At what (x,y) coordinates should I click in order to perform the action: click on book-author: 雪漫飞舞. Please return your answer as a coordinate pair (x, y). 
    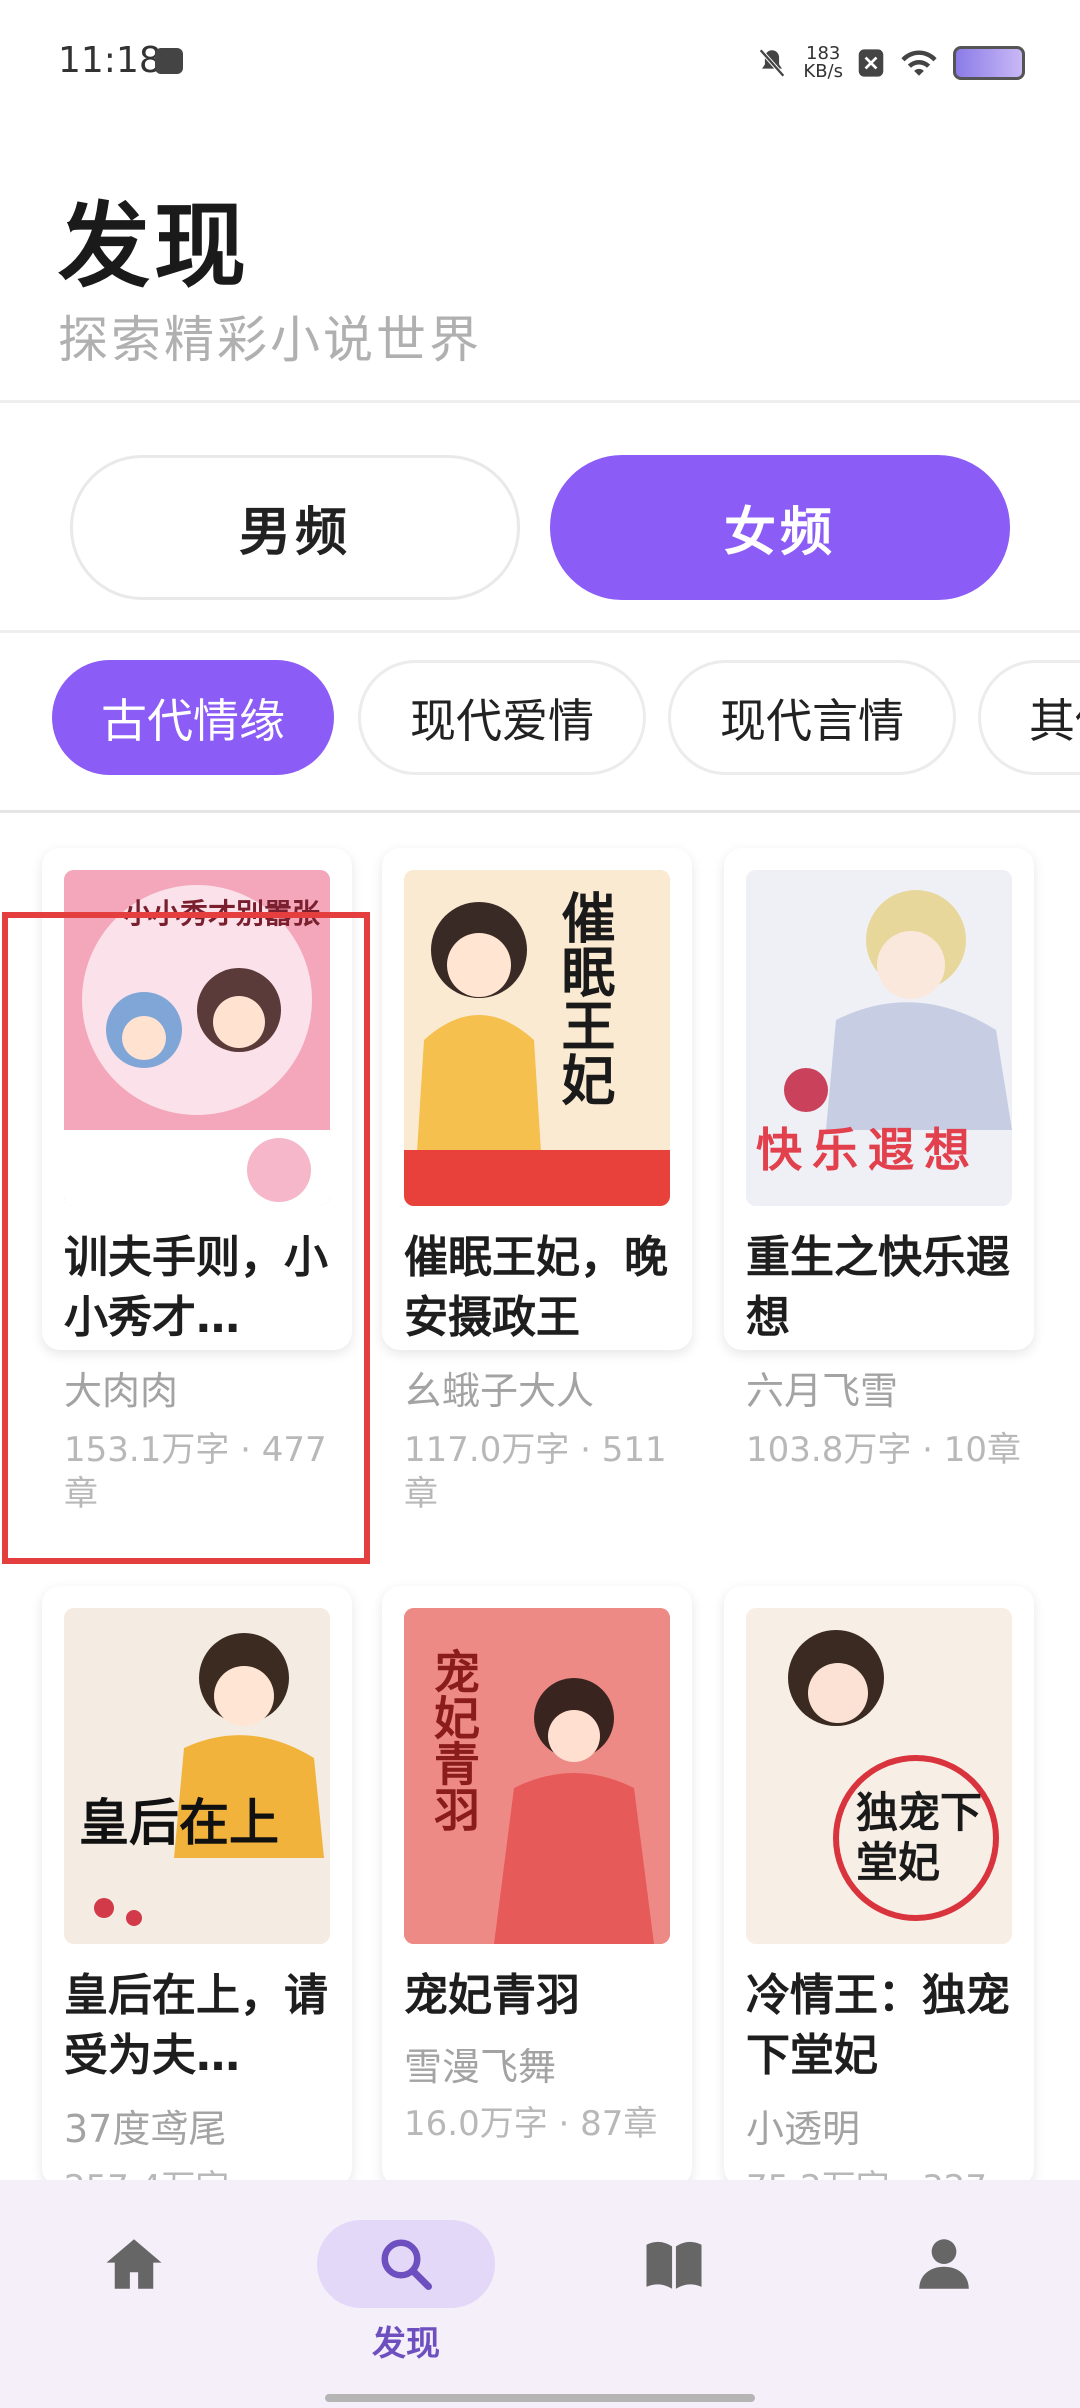
    Looking at the image, I should click on (480, 2067).